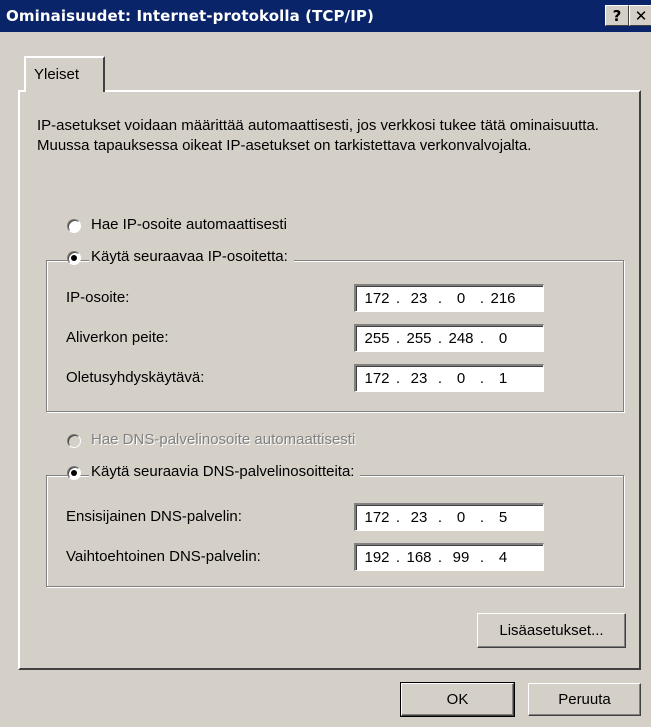 Image resolution: width=651 pixels, height=727 pixels. What do you see at coordinates (503, 517) in the screenshot?
I see `octet: 5` at bounding box center [503, 517].